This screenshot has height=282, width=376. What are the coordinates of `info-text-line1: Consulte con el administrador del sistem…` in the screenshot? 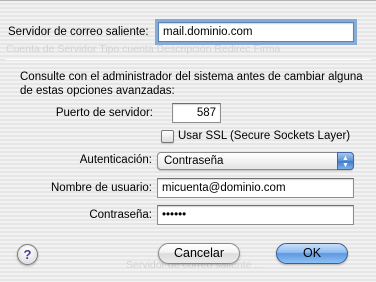 It's located at (191, 77).